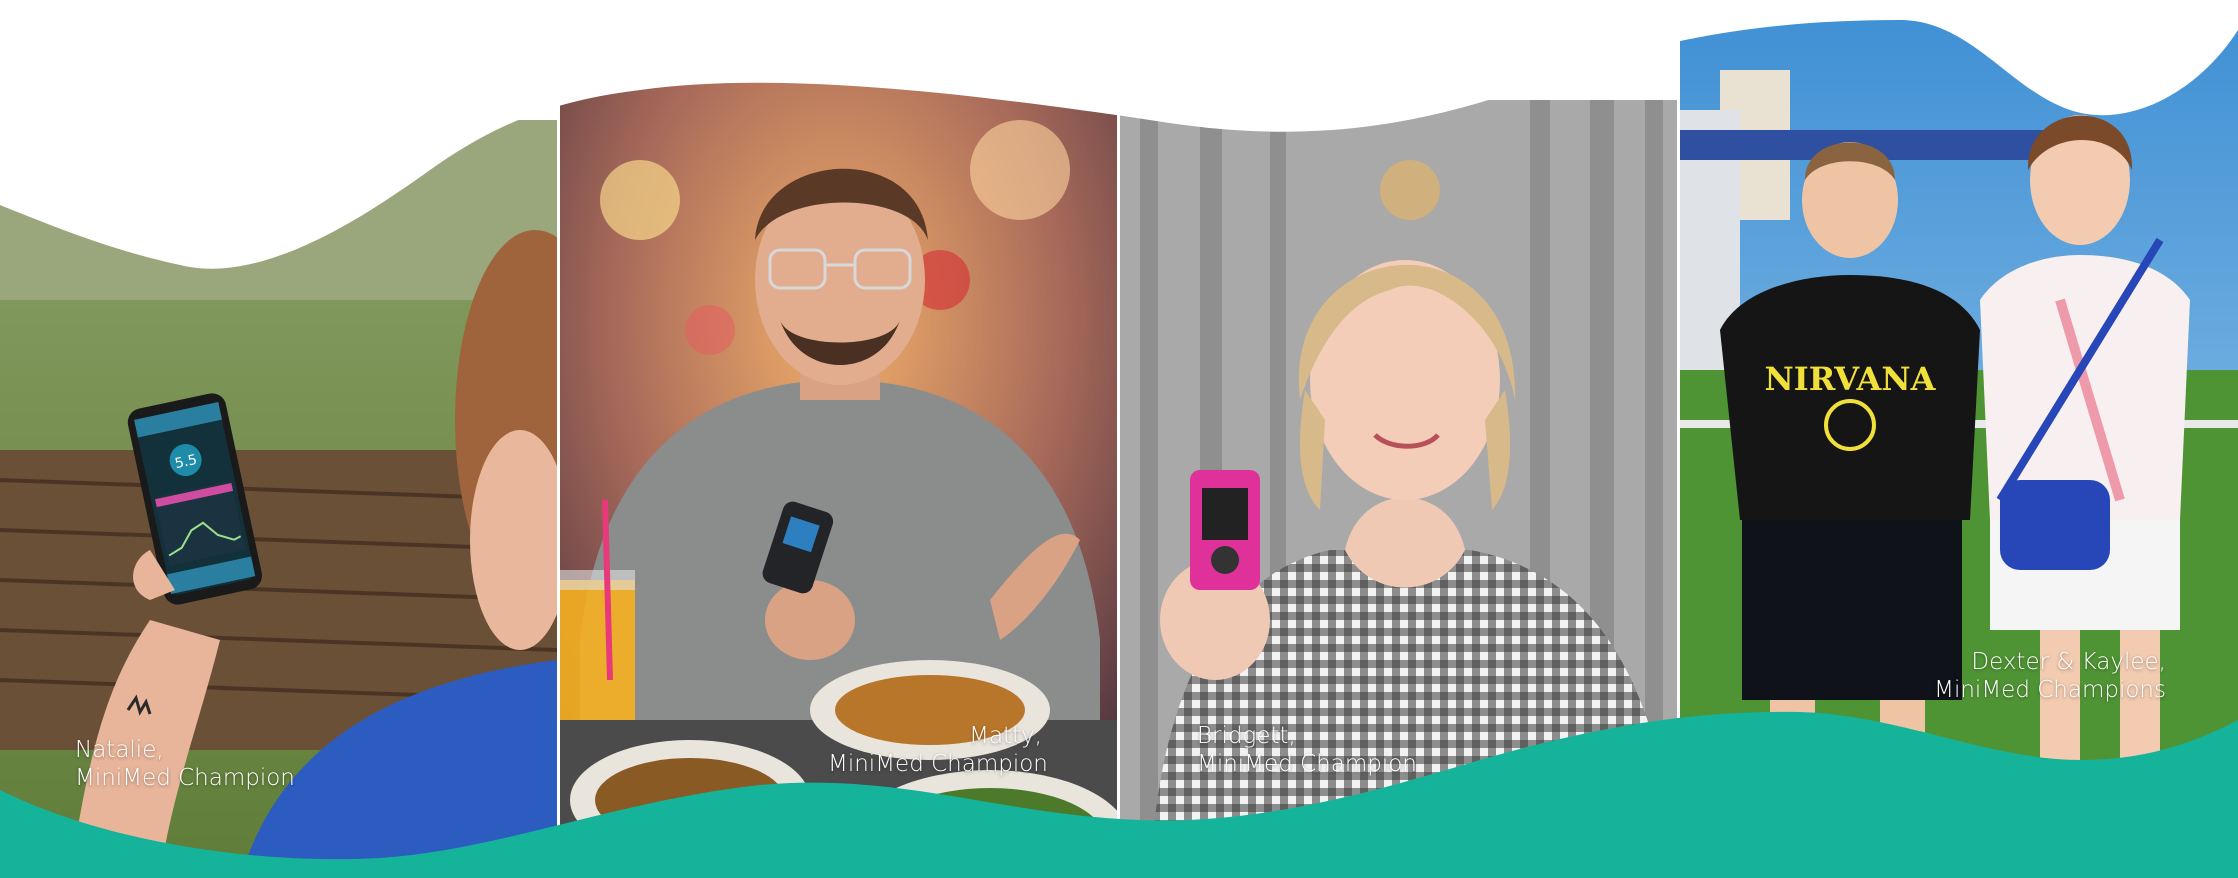 The image size is (2238, 878). I want to click on text-column-3: Dedicated Follow App, so click(1339, 28).